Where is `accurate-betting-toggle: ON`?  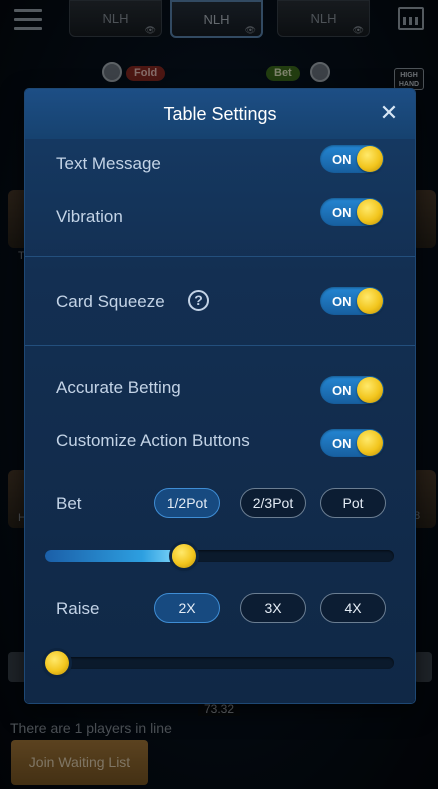 accurate-betting-toggle: ON is located at coordinates (352, 390).